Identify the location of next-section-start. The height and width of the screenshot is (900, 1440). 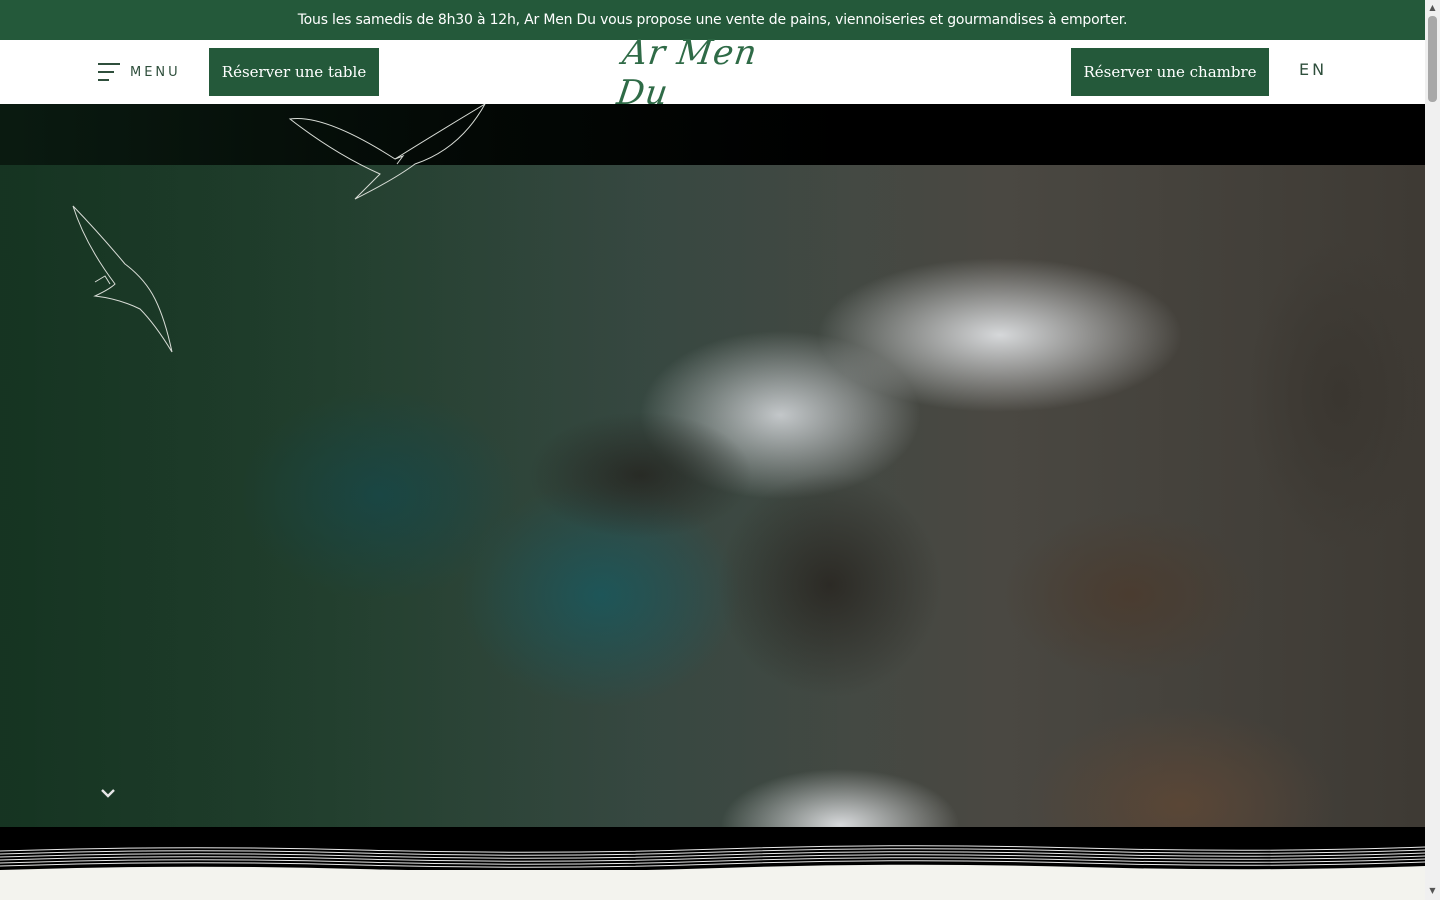
(712, 885).